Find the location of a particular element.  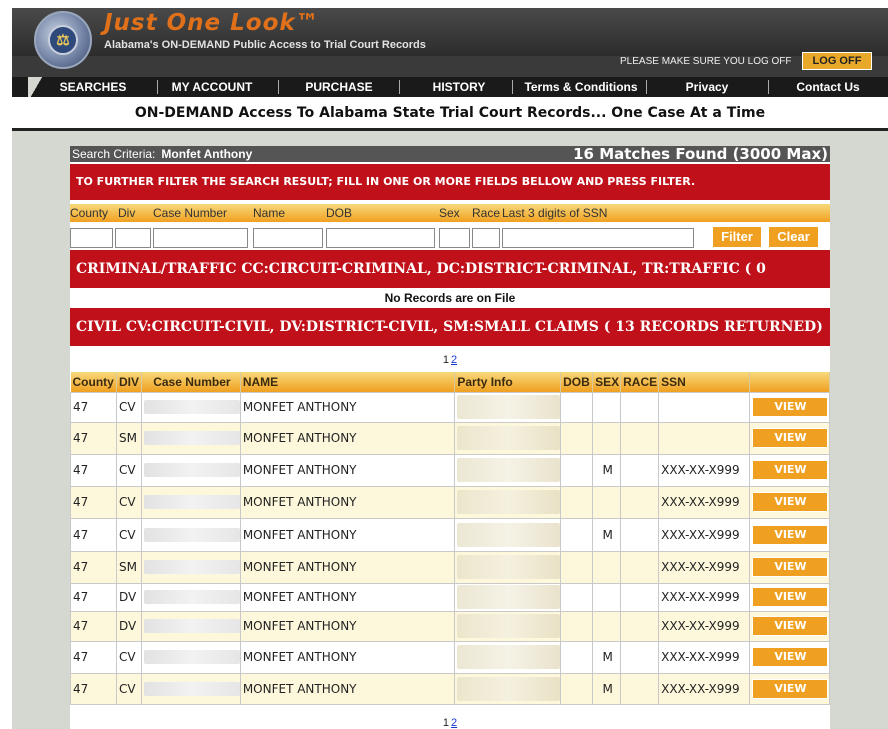

cell-div: SM is located at coordinates (128, 567).